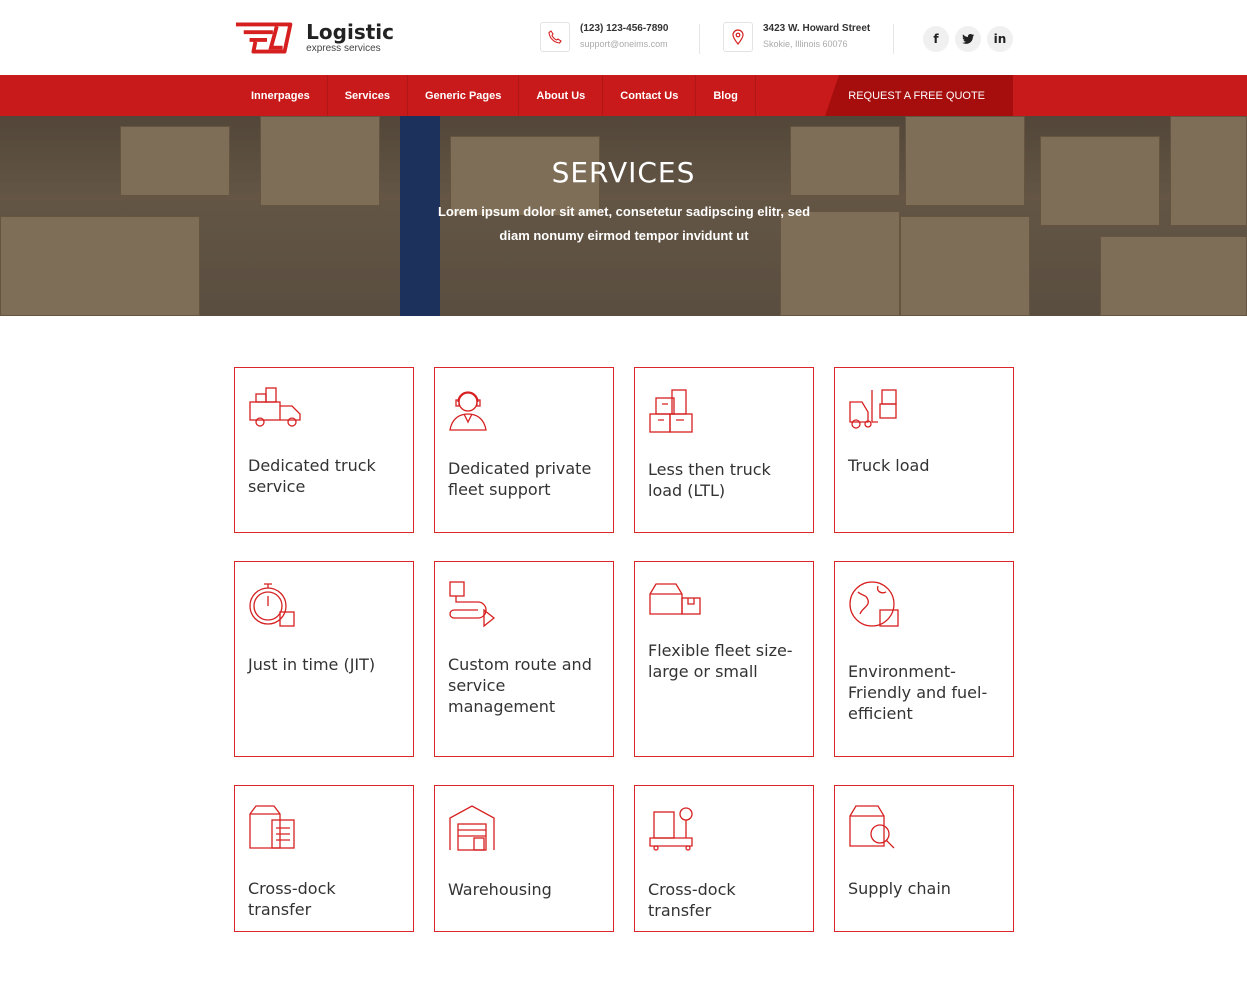 This screenshot has width=1247, height=983. I want to click on service-card: Truck load, so click(924, 450).